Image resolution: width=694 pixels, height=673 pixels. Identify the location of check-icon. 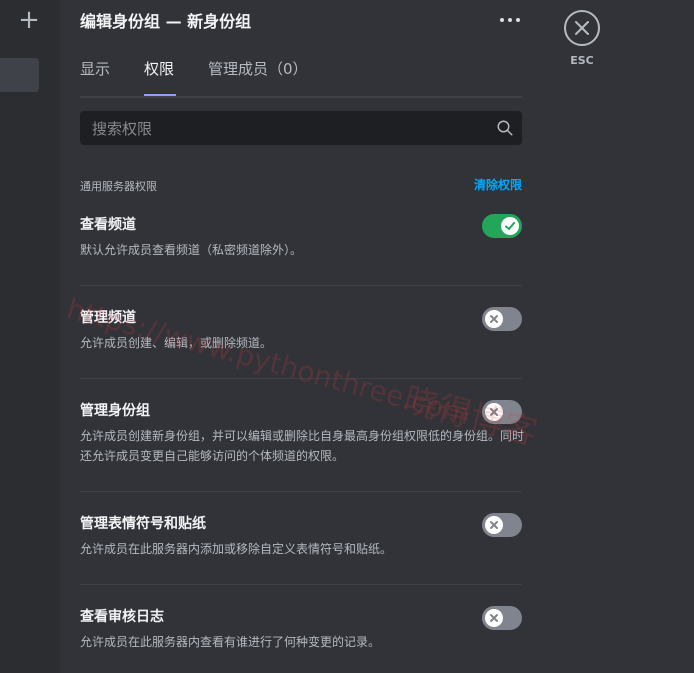
(510, 226).